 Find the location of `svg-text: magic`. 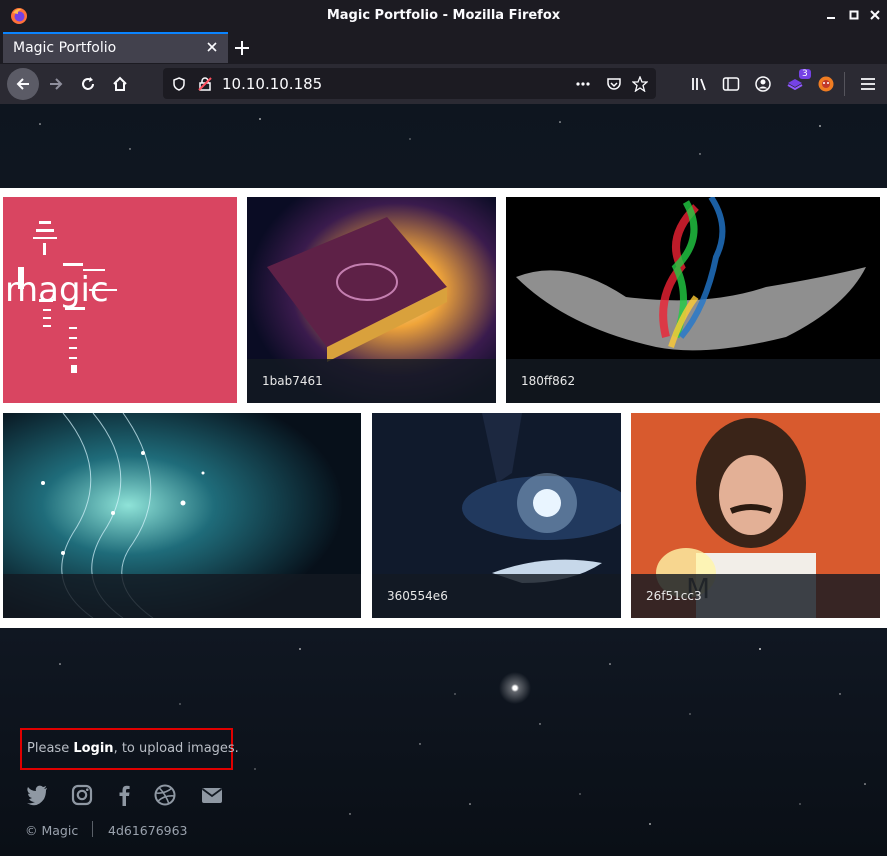

svg-text: magic is located at coordinates (57, 290).